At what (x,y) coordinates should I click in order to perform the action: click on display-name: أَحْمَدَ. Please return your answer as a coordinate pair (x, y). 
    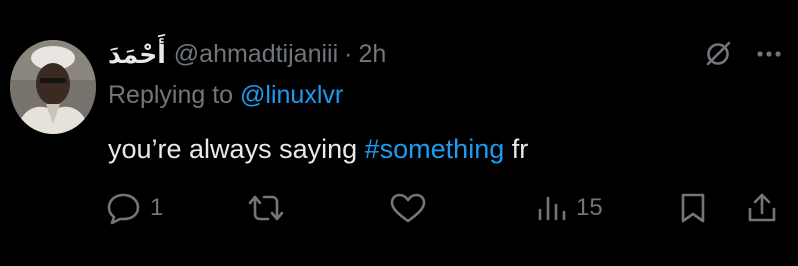
    Looking at the image, I should click on (137, 54).